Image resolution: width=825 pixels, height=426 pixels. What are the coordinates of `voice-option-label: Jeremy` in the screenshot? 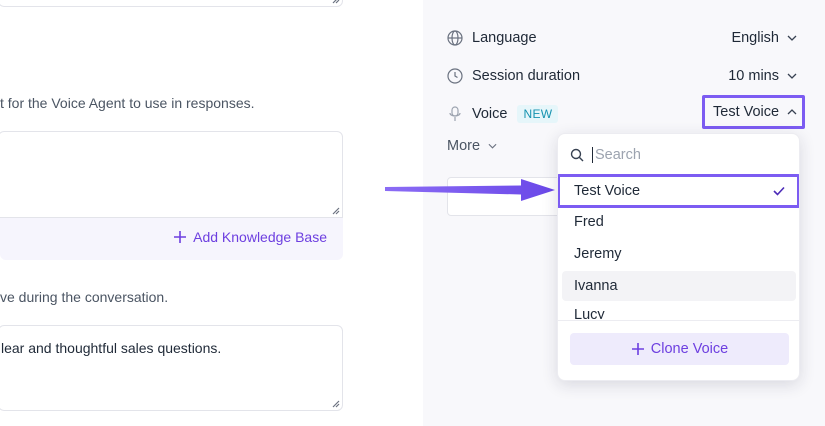 It's located at (598, 254).